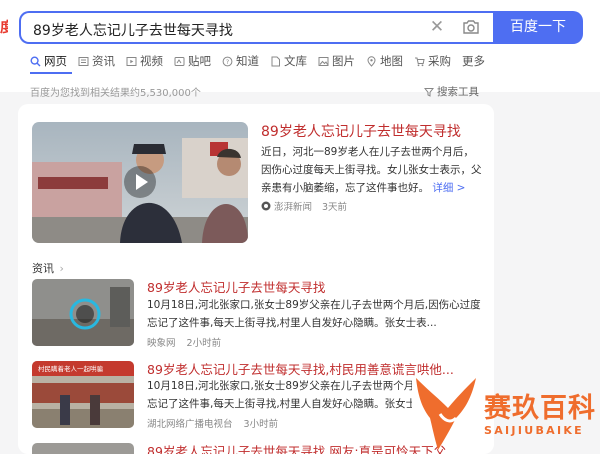 This screenshot has height=454, width=600. Describe the element at coordinates (371, 61) in the screenshot. I see `map-icon` at that location.